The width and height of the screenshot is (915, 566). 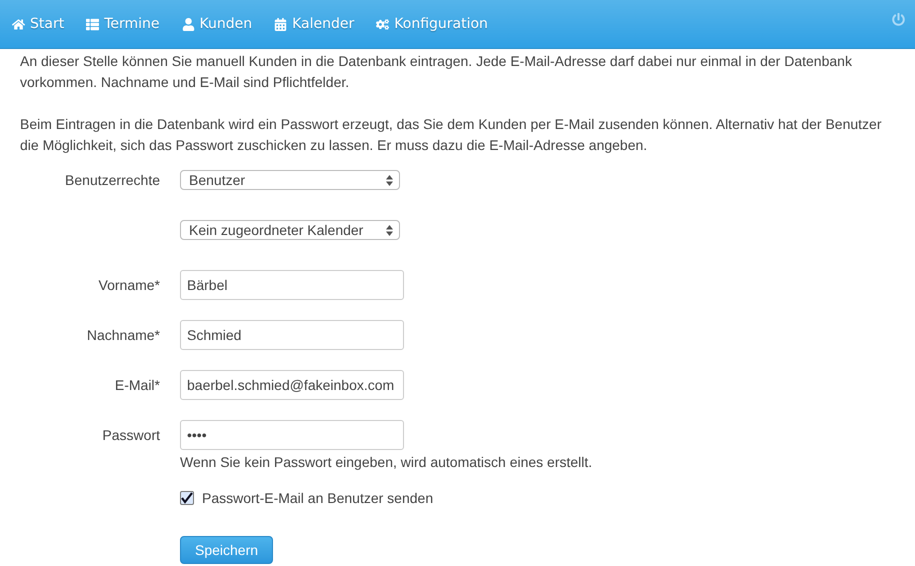 I want to click on input-field: baerbel.schmied@fakeinbox.com, so click(x=292, y=385).